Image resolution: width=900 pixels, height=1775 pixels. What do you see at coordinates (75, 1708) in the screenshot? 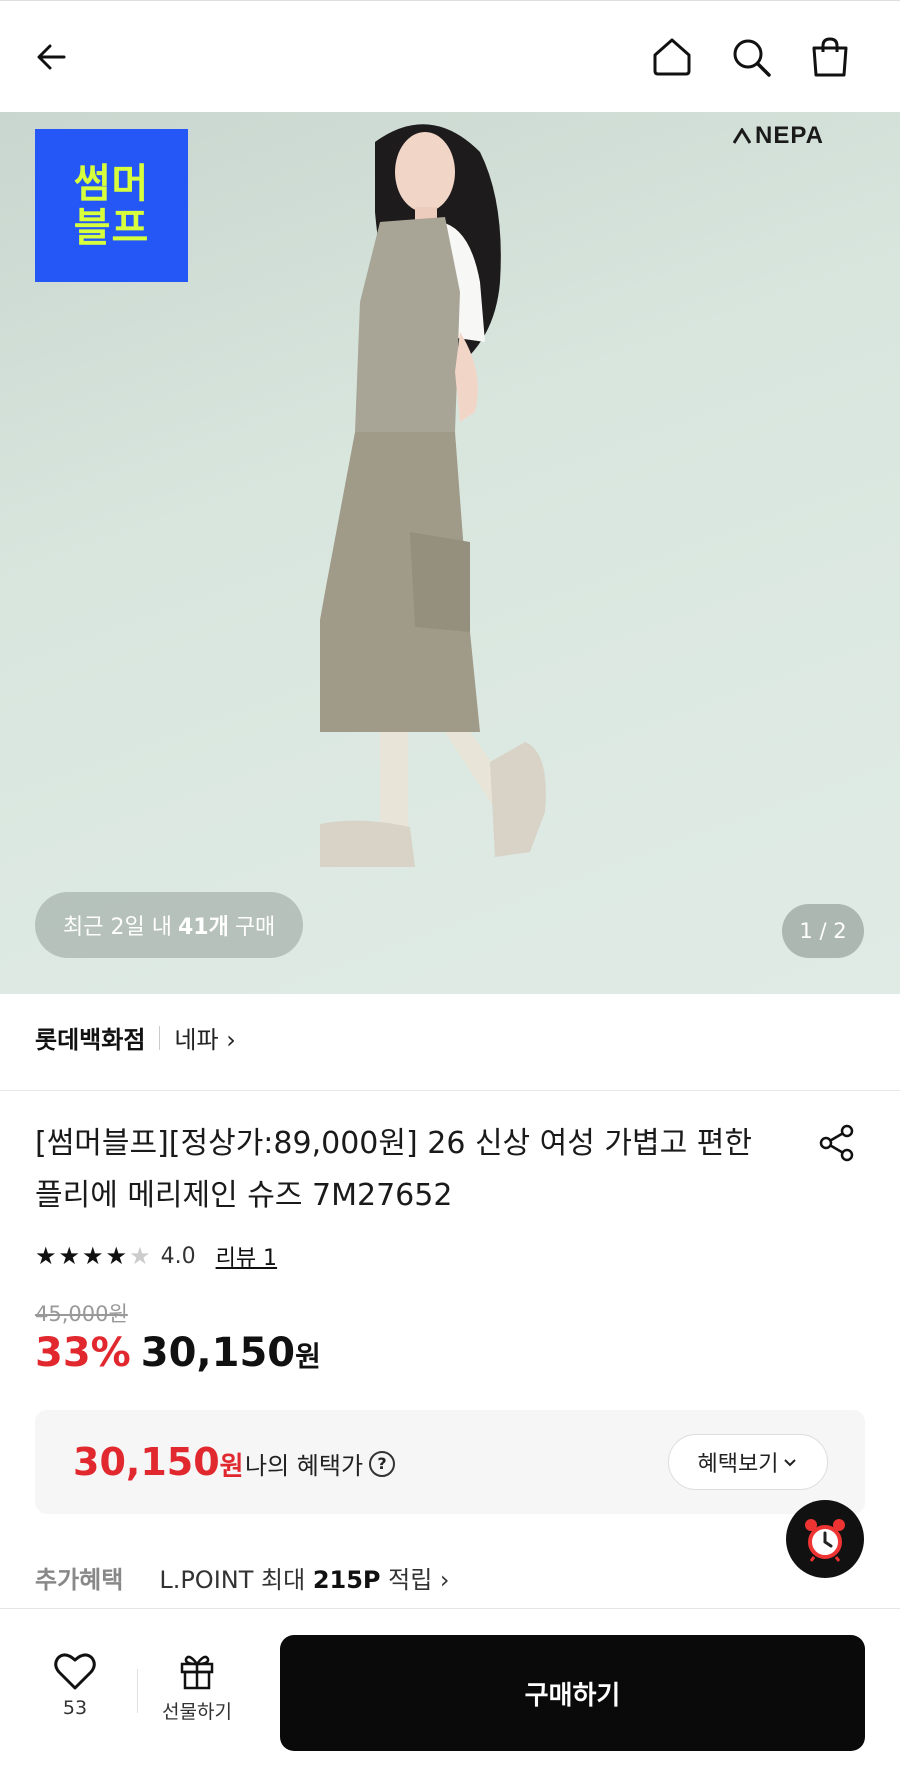
I see `like-count: 53` at bounding box center [75, 1708].